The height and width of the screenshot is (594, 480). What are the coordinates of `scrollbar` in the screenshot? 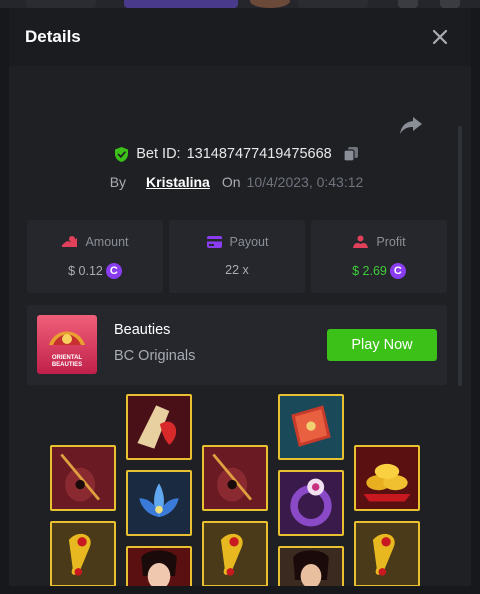 It's located at (460, 256).